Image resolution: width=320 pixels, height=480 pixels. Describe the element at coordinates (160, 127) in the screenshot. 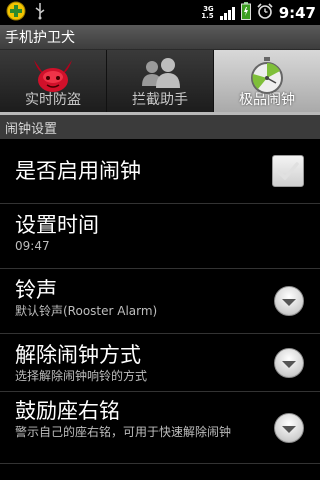

I see `section-header: 闹钟设置` at that location.